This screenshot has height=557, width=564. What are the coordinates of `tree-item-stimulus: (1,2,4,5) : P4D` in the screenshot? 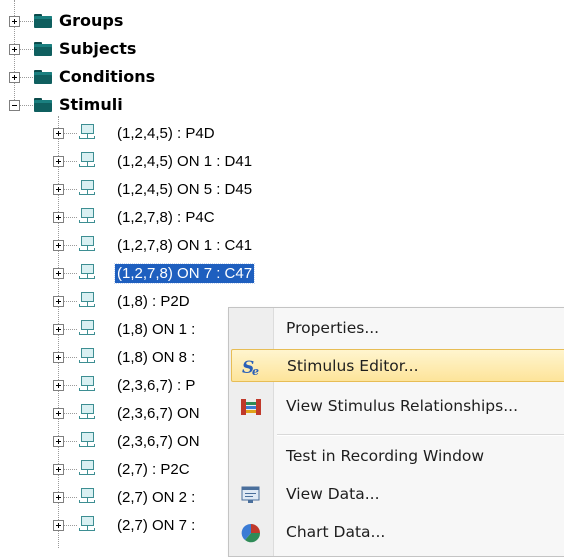 It's located at (165, 134).